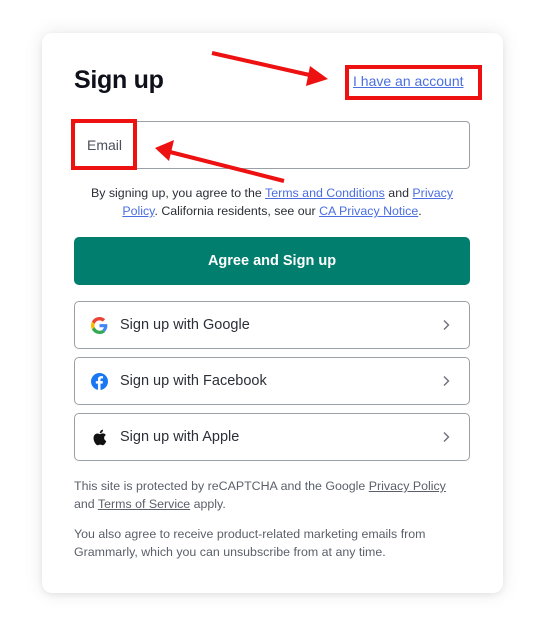  Describe the element at coordinates (180, 437) in the screenshot. I see `apple-signup-label: Sign up with Apple` at that location.